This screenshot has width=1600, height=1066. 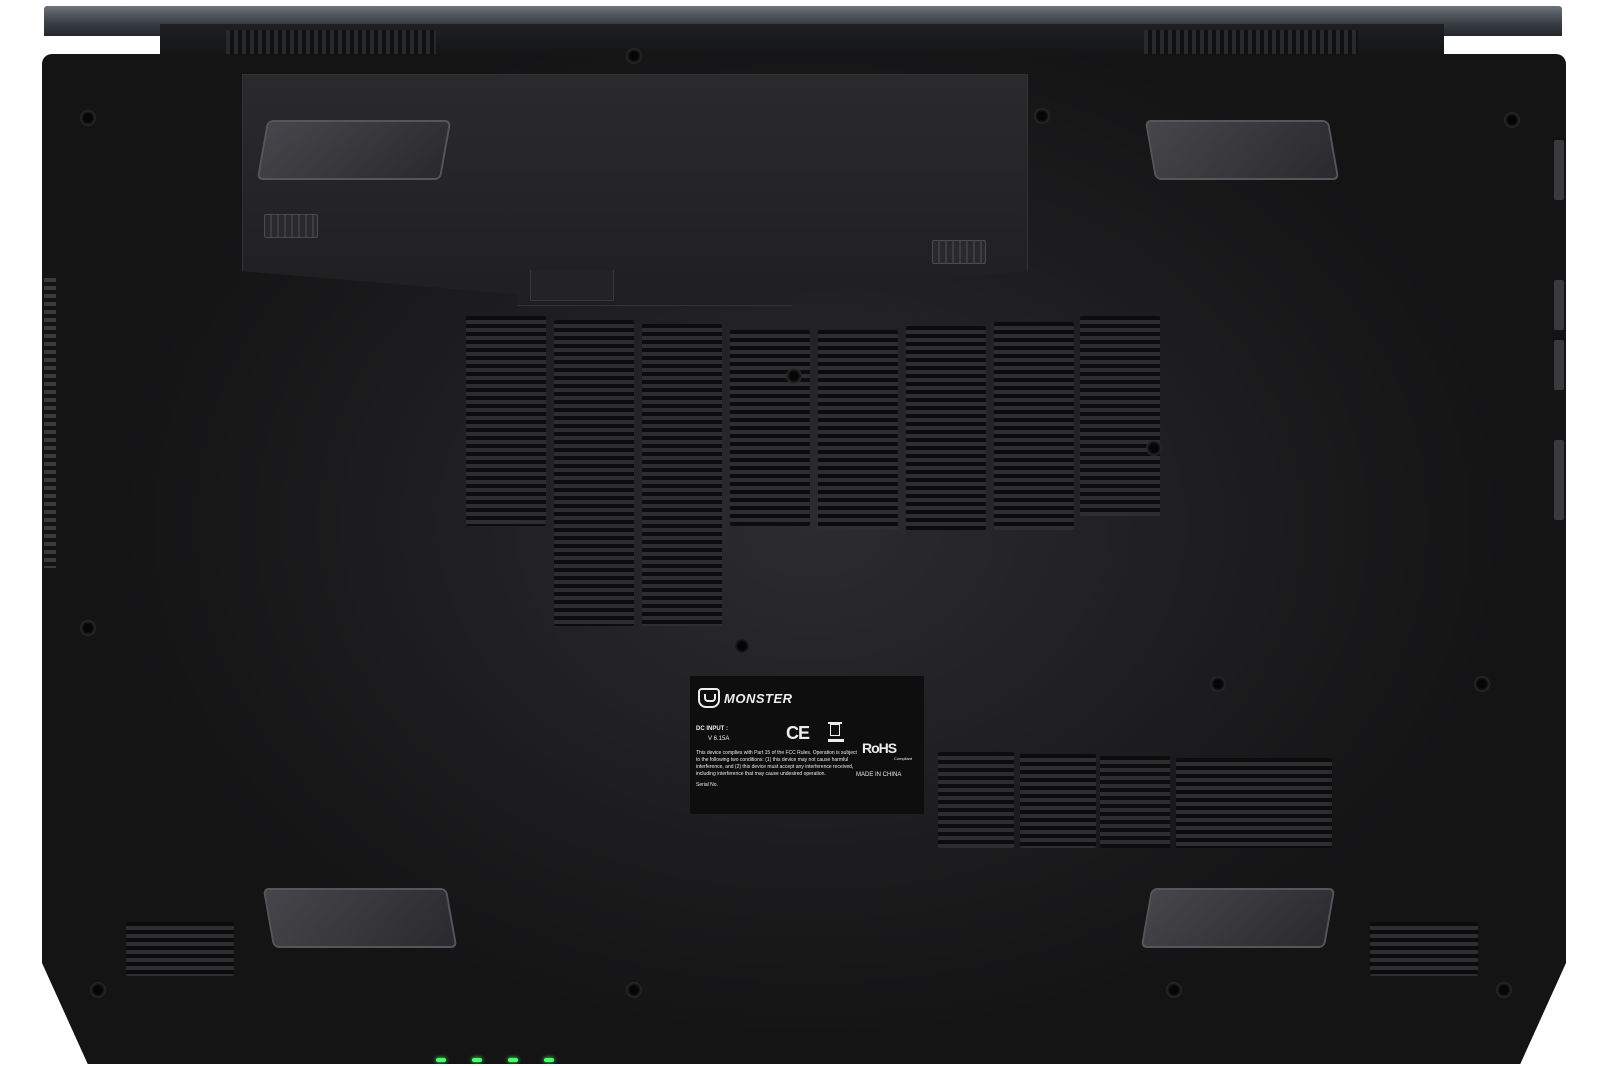 I want to click on dc-input-value: V 6.15A, so click(x=719, y=739).